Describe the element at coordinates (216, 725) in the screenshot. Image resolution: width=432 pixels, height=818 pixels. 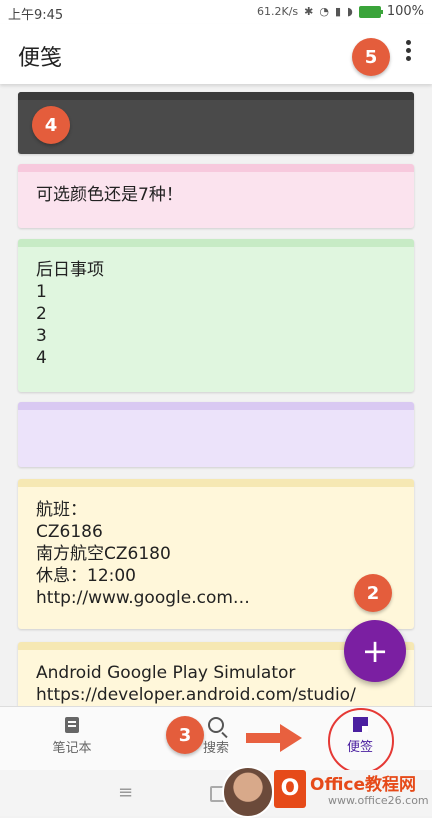
I see `search-icon` at that location.